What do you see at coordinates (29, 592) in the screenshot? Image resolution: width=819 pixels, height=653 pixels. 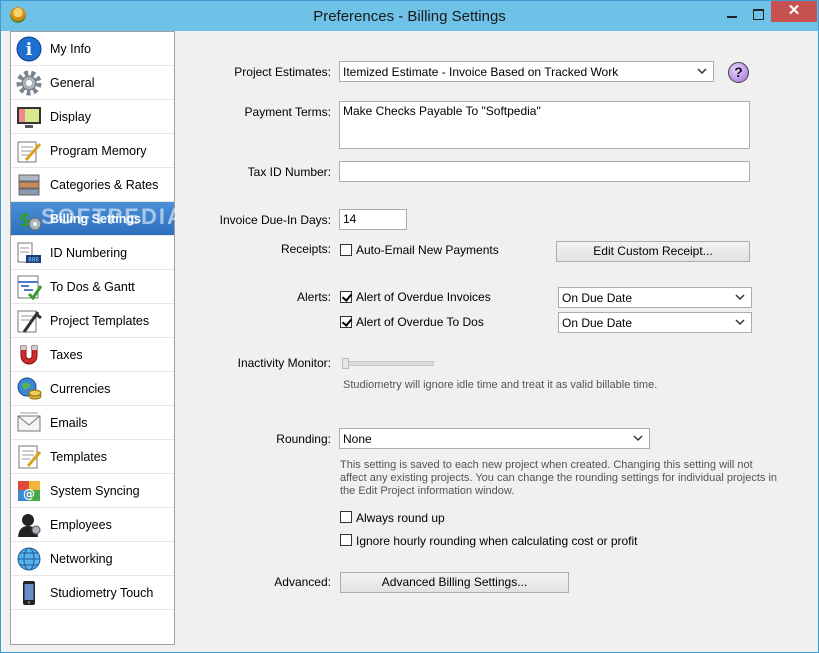 I see `phone-icon` at bounding box center [29, 592].